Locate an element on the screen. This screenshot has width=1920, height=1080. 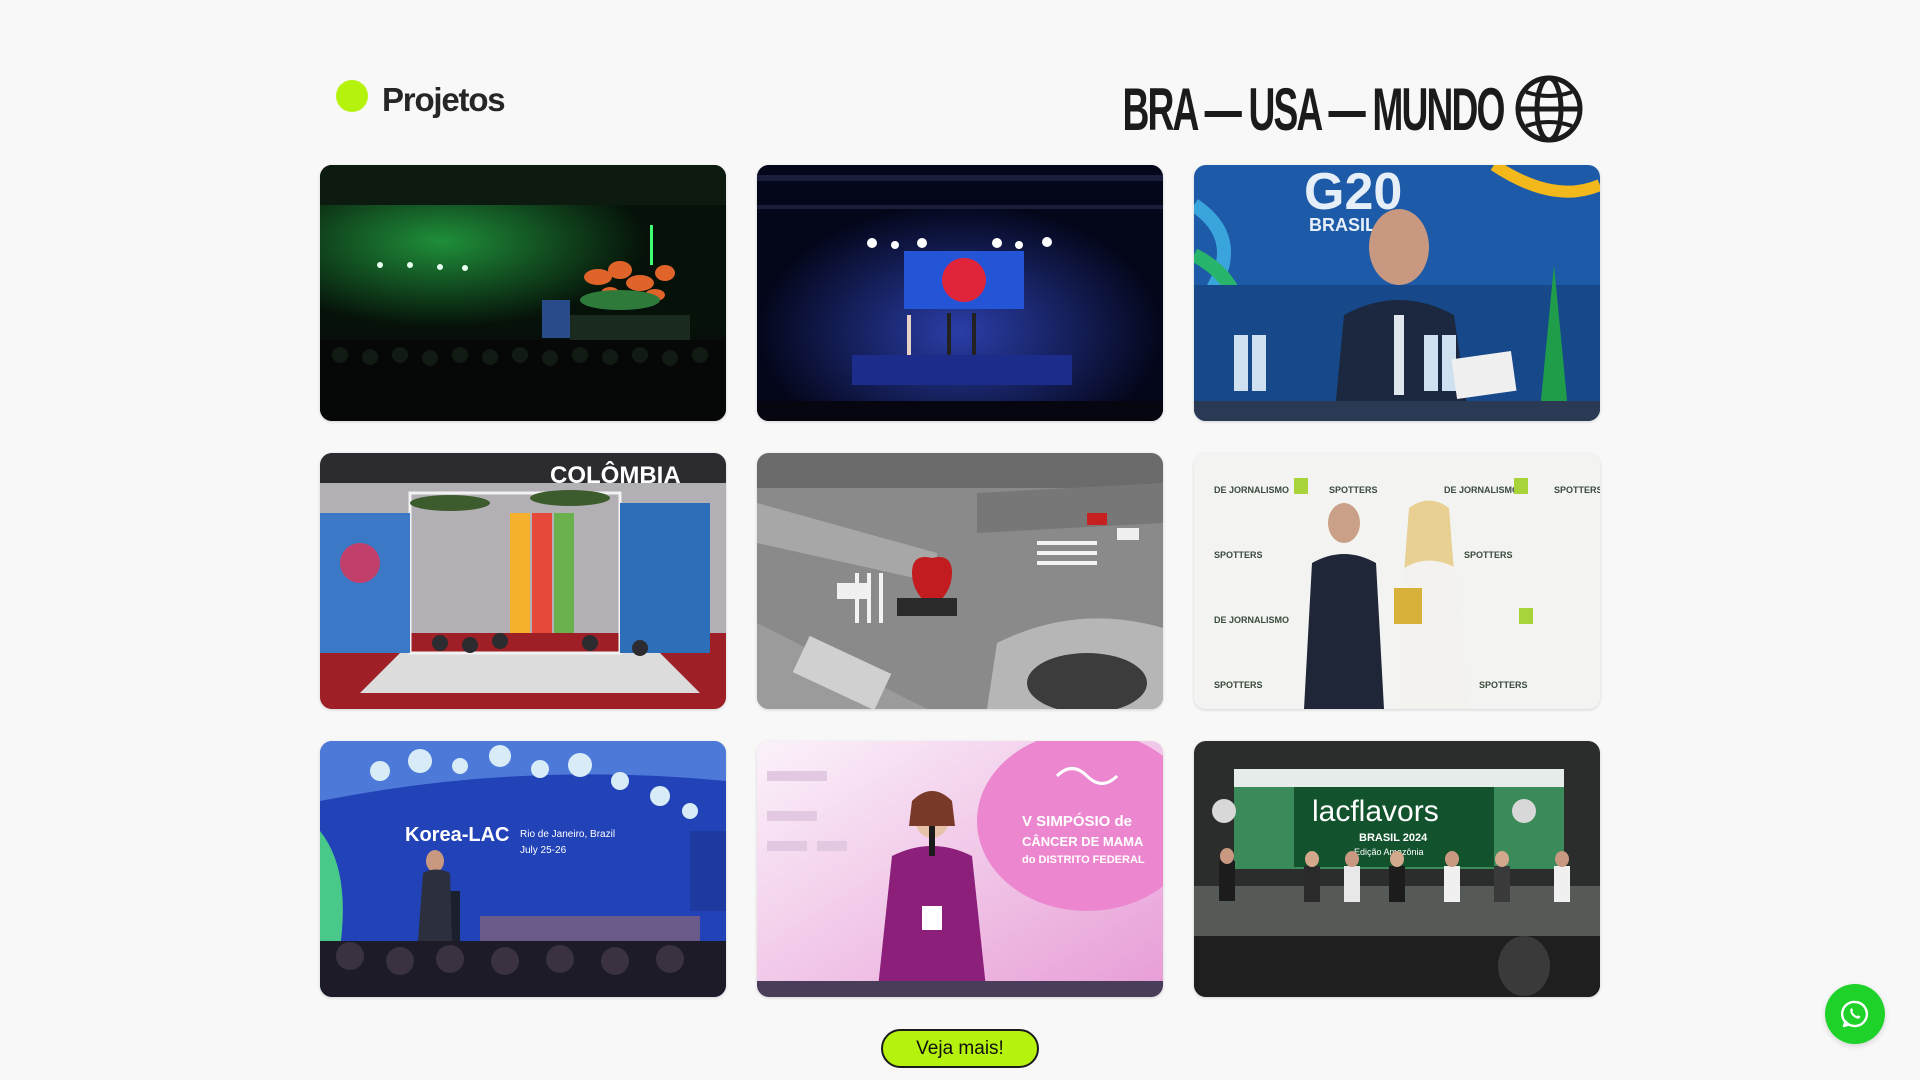
section-header: Projetos BRA — USA — MUNDO is located at coordinates (960, 110).